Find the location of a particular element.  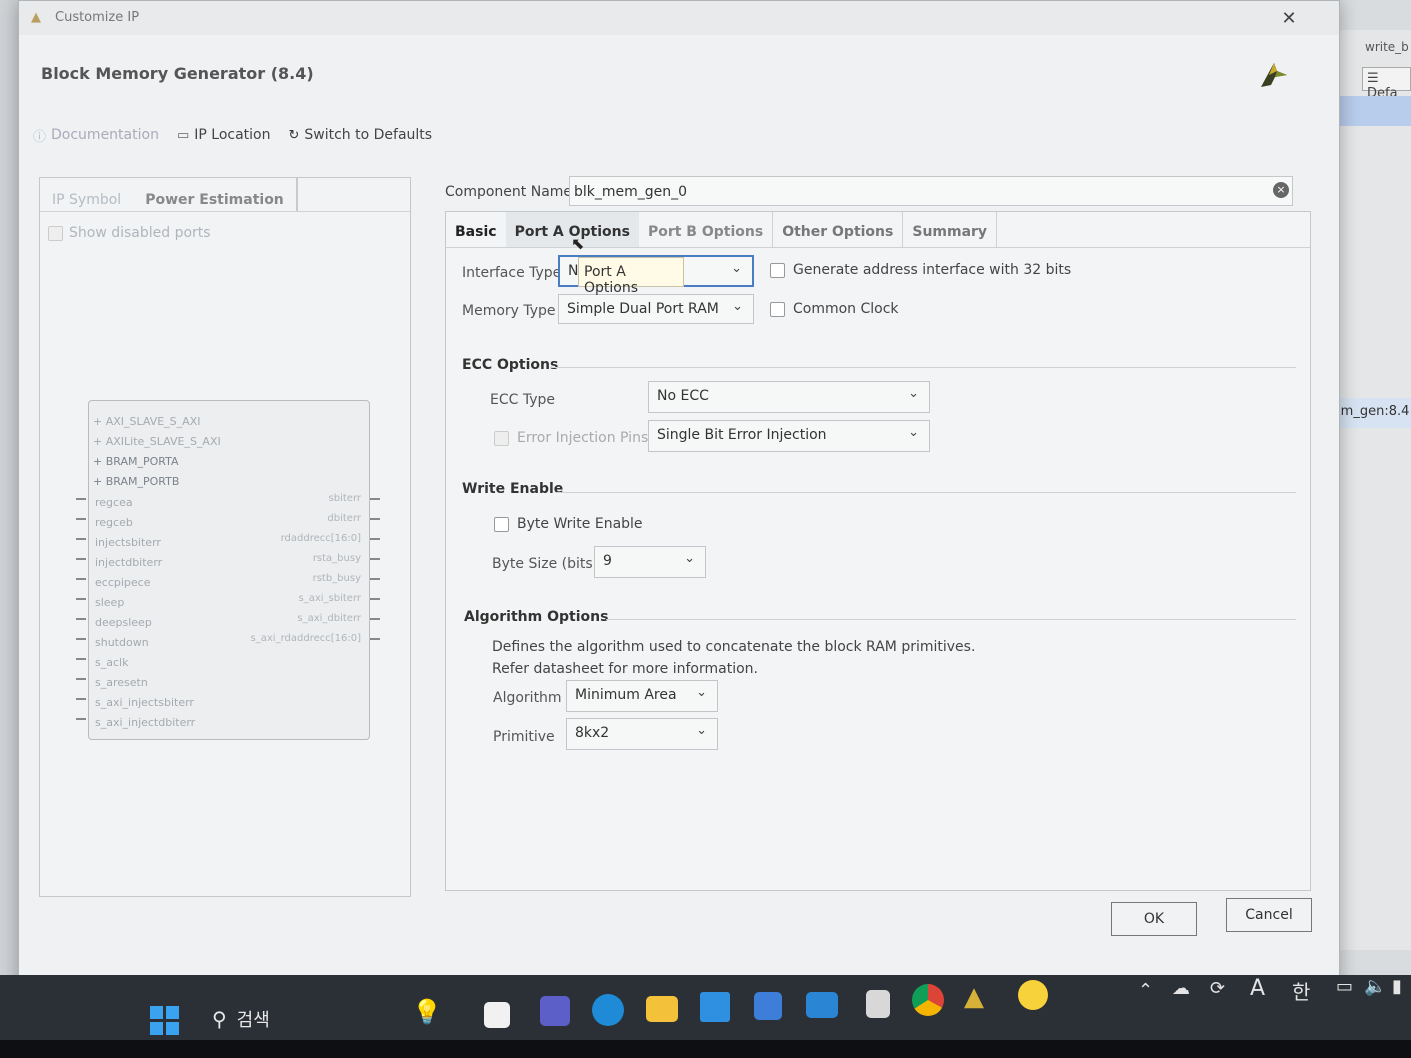

memory-type-select: Simple Dual Port RAM ⌄ is located at coordinates (656, 309).